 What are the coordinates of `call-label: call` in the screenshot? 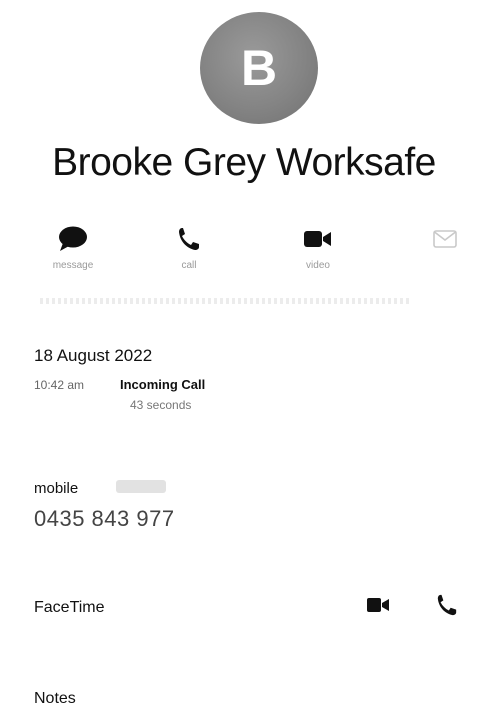 It's located at (189, 265).